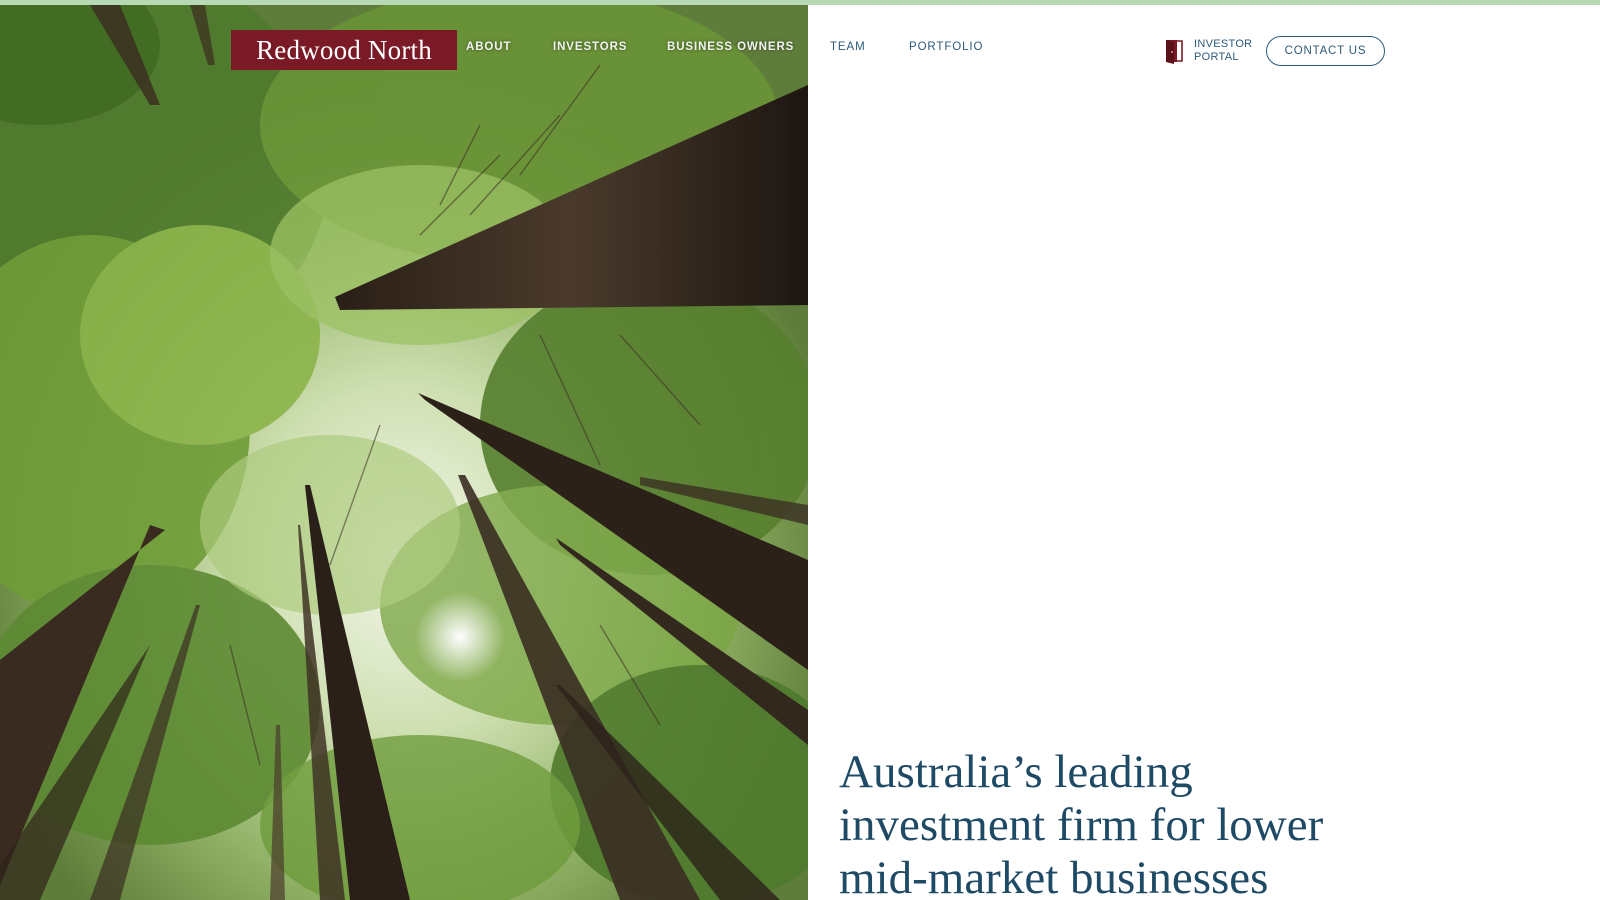 Image resolution: width=1600 pixels, height=900 pixels. What do you see at coordinates (1216, 57) in the screenshot?
I see `portal-line-2: PORTAL` at bounding box center [1216, 57].